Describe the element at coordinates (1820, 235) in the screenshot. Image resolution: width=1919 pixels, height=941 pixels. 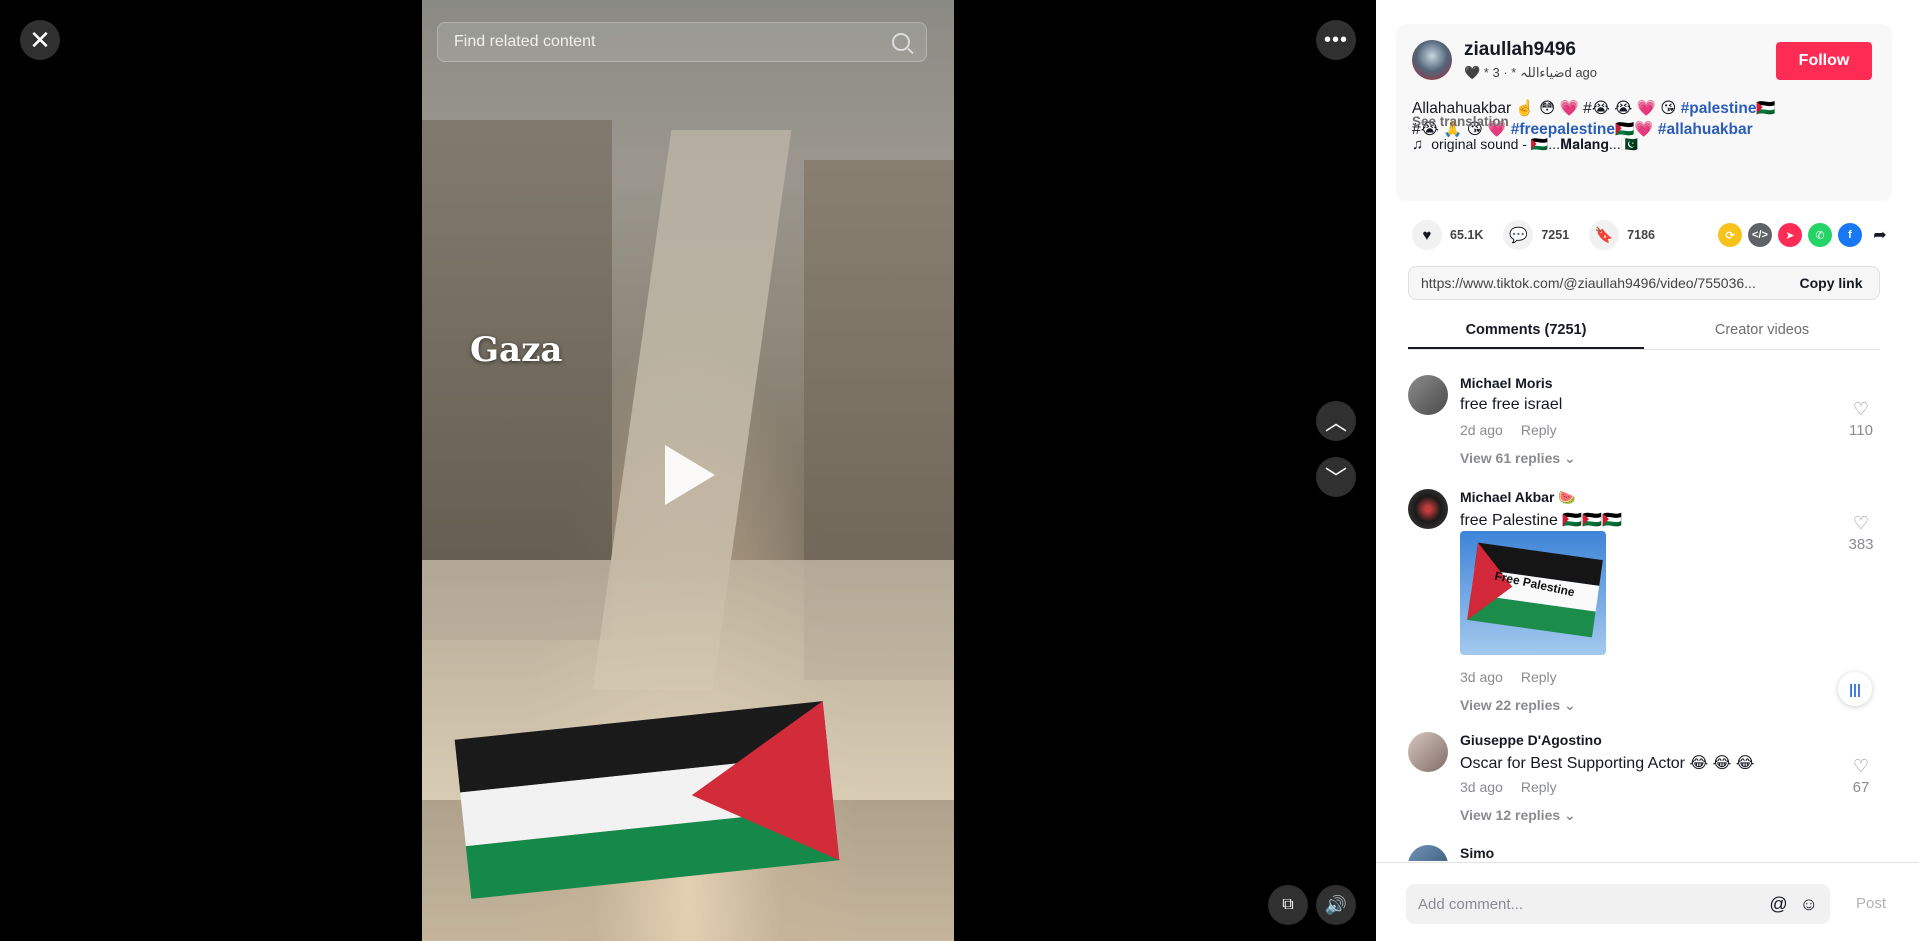
I see `whatsapp-icon: ✆` at that location.